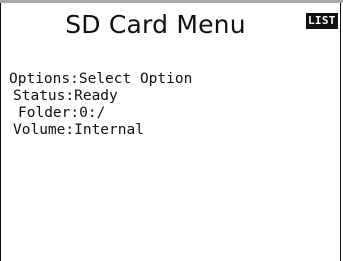 Image resolution: width=343 pixels, height=261 pixels. I want to click on folder-row: Folder:0:/, so click(61, 113).